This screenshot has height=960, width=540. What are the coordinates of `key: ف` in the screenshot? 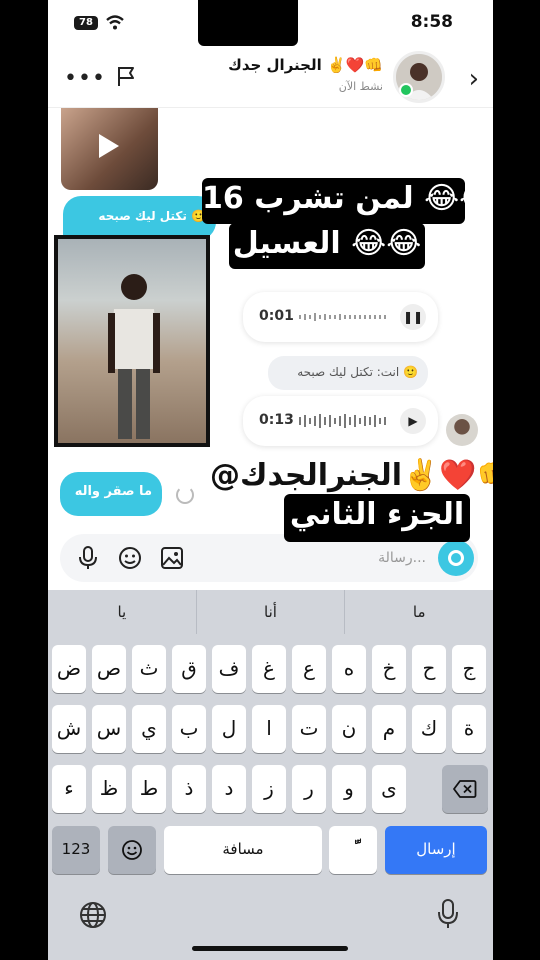 It's located at (229, 669).